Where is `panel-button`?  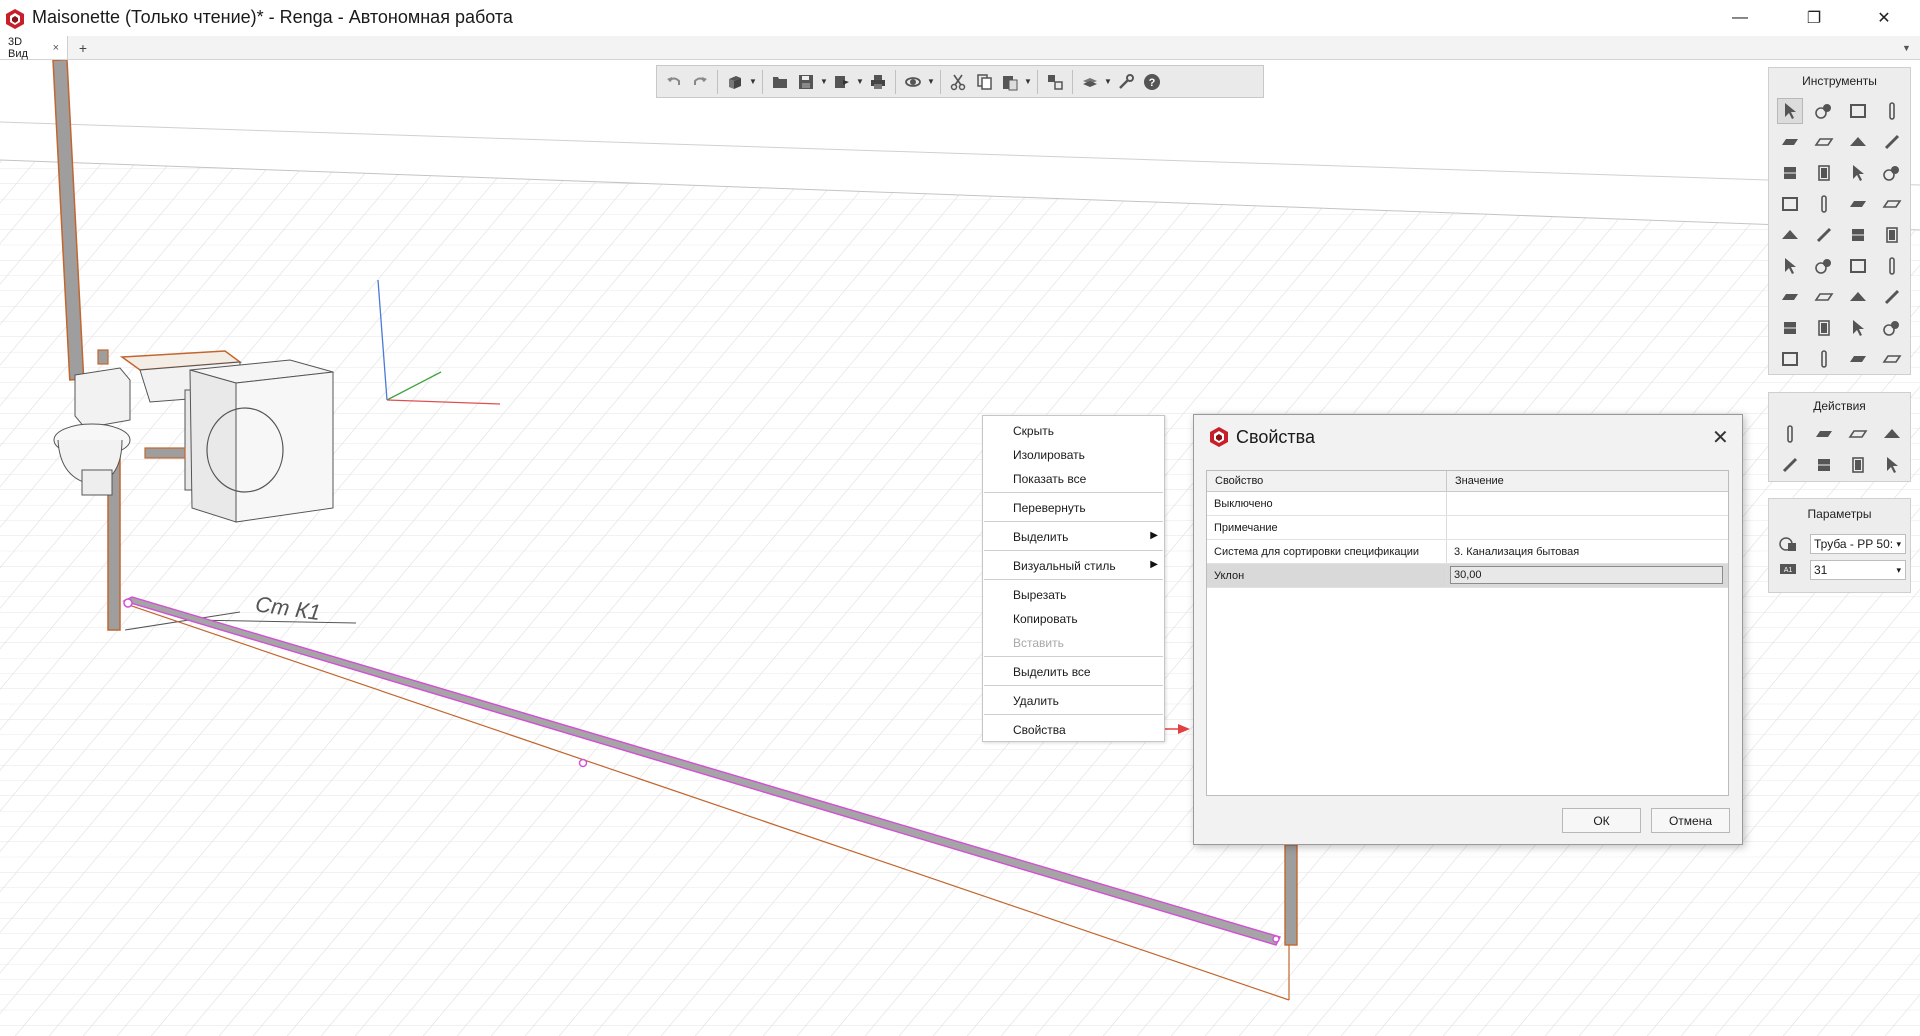
panel-button is located at coordinates (1892, 297).